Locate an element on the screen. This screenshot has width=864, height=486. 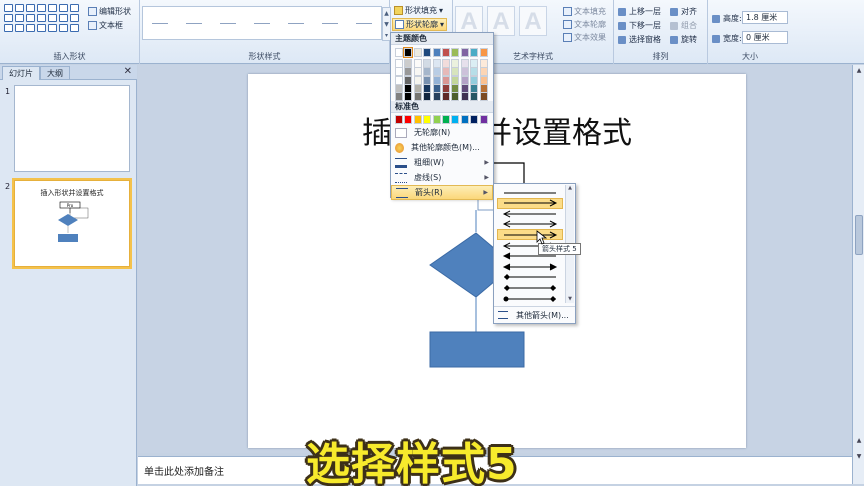
group-label-shape-styles: 形状样式 is located at coordinates (264, 56).